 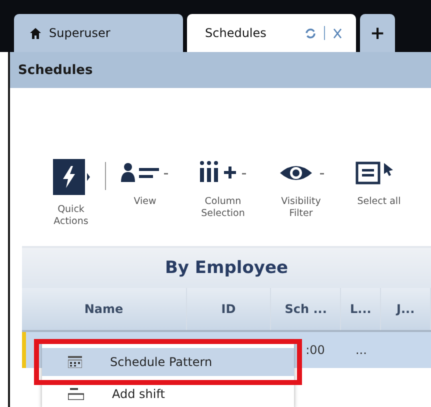 I want to click on toolbar-button: Column Selection, so click(x=223, y=189).